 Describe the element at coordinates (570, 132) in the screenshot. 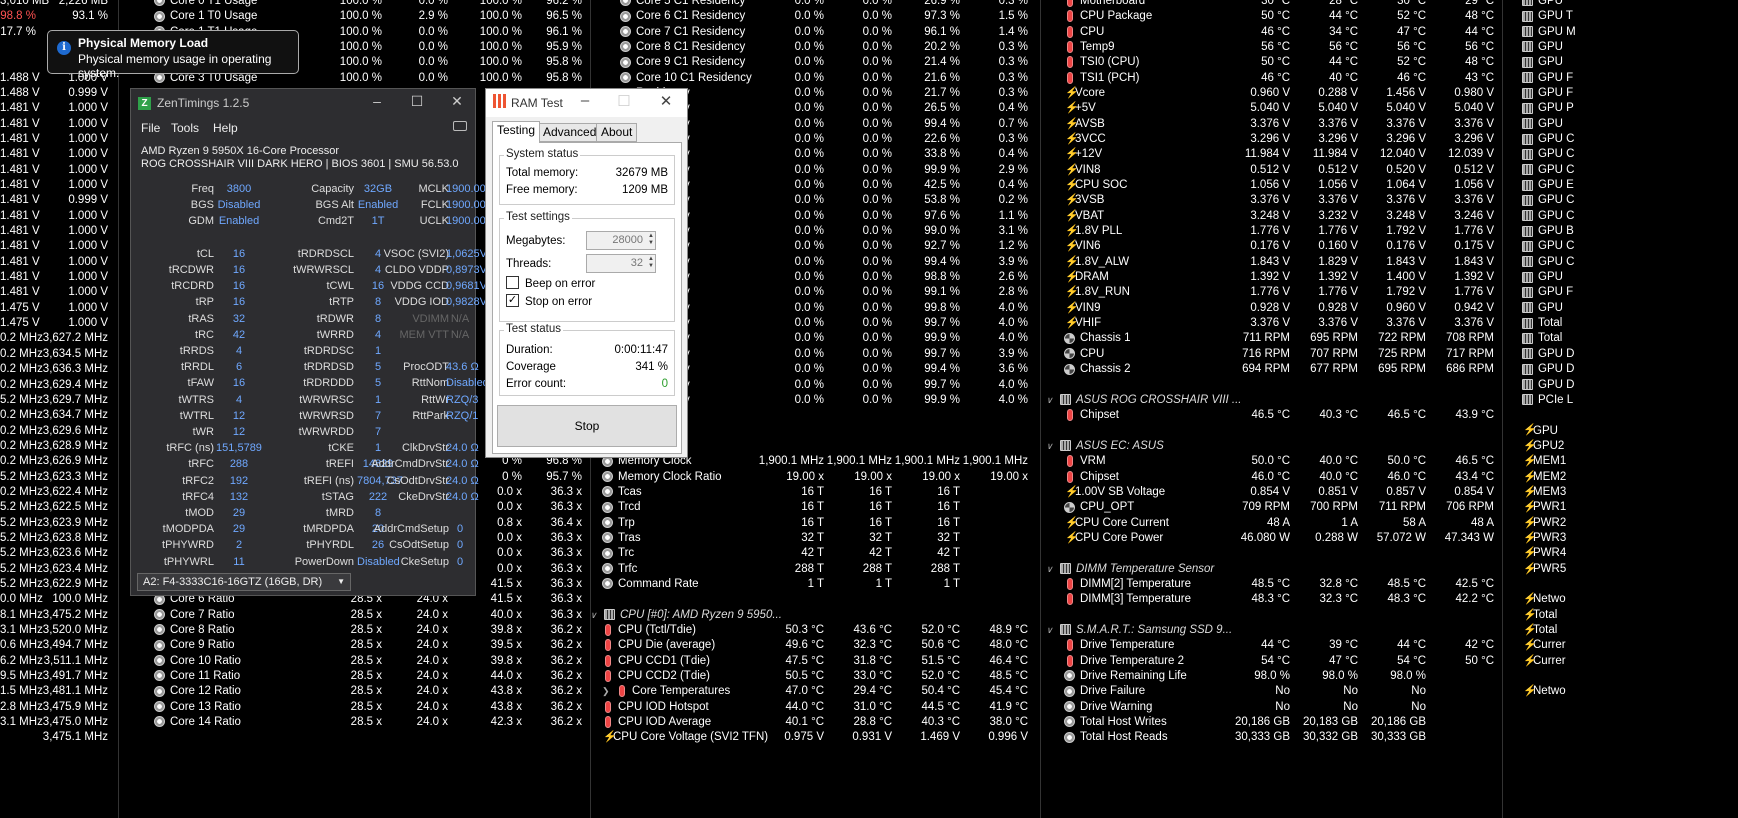

I see `tab-advanced: Advanced` at that location.